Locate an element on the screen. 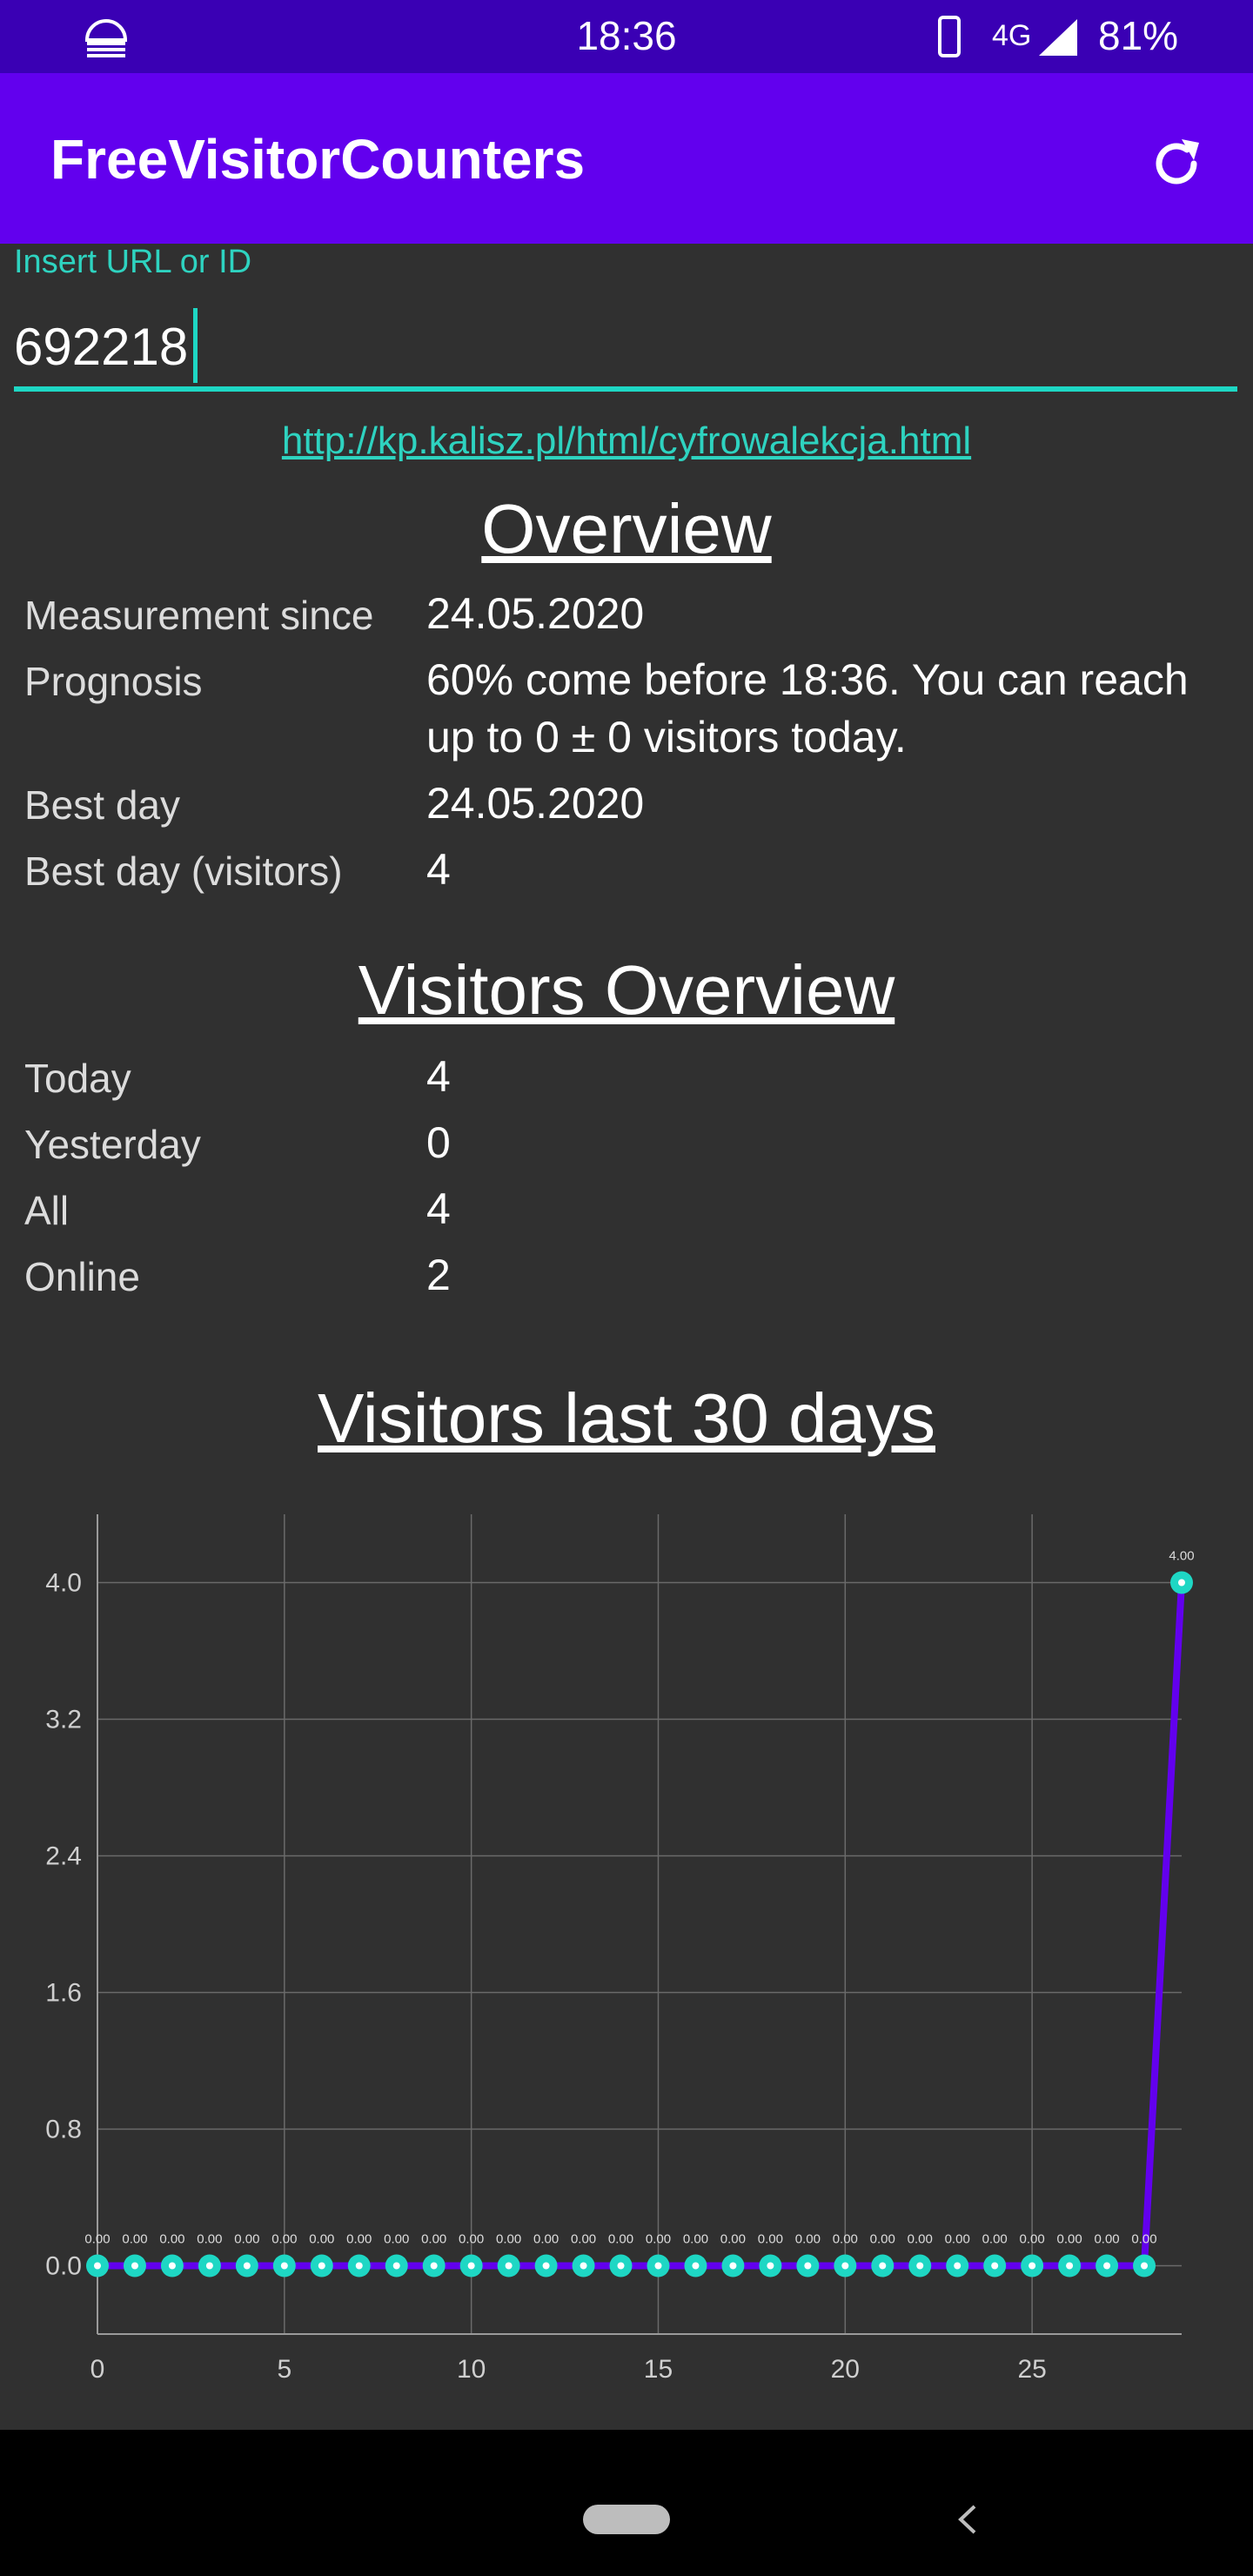 The width and height of the screenshot is (1253, 2576). y-tick-label: 4.0 is located at coordinates (63, 1583).